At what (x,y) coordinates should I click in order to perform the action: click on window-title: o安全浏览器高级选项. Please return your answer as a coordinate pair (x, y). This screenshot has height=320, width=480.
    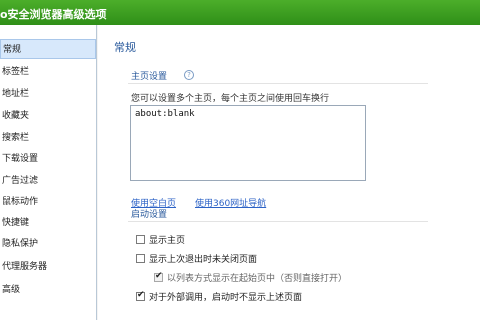
    Looking at the image, I should click on (53, 14).